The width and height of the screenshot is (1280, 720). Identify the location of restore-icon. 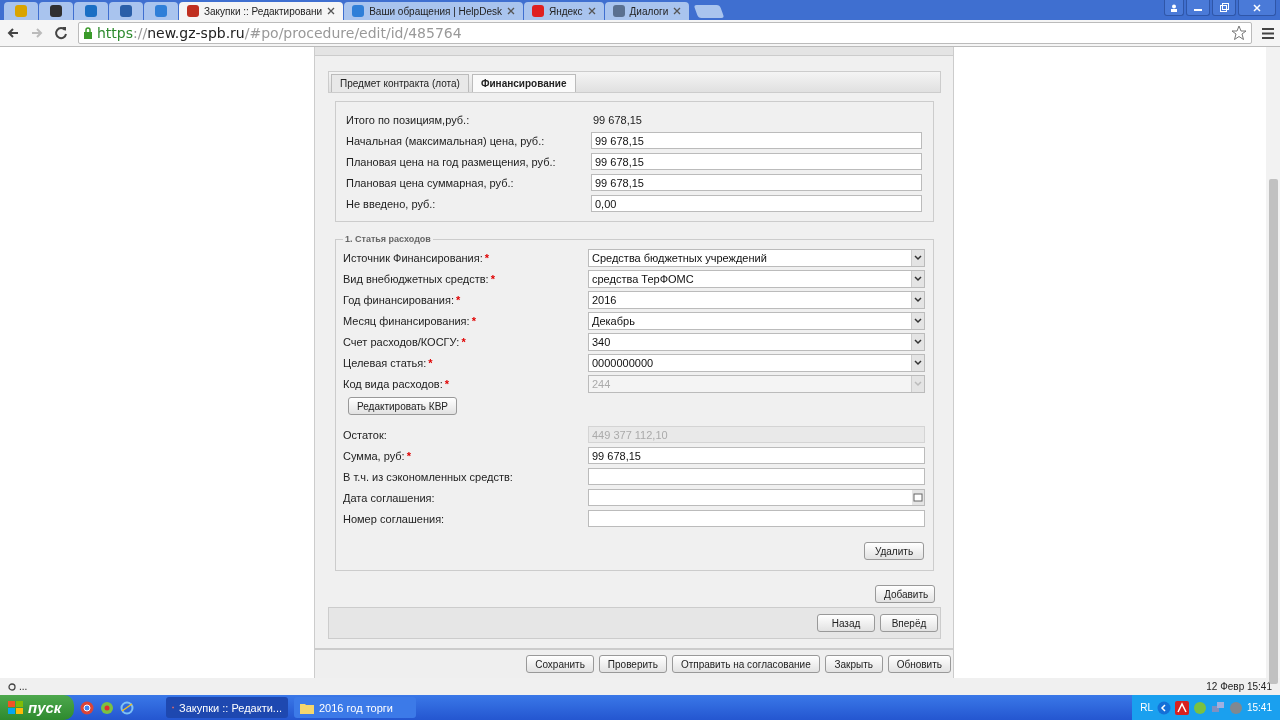
(1224, 7).